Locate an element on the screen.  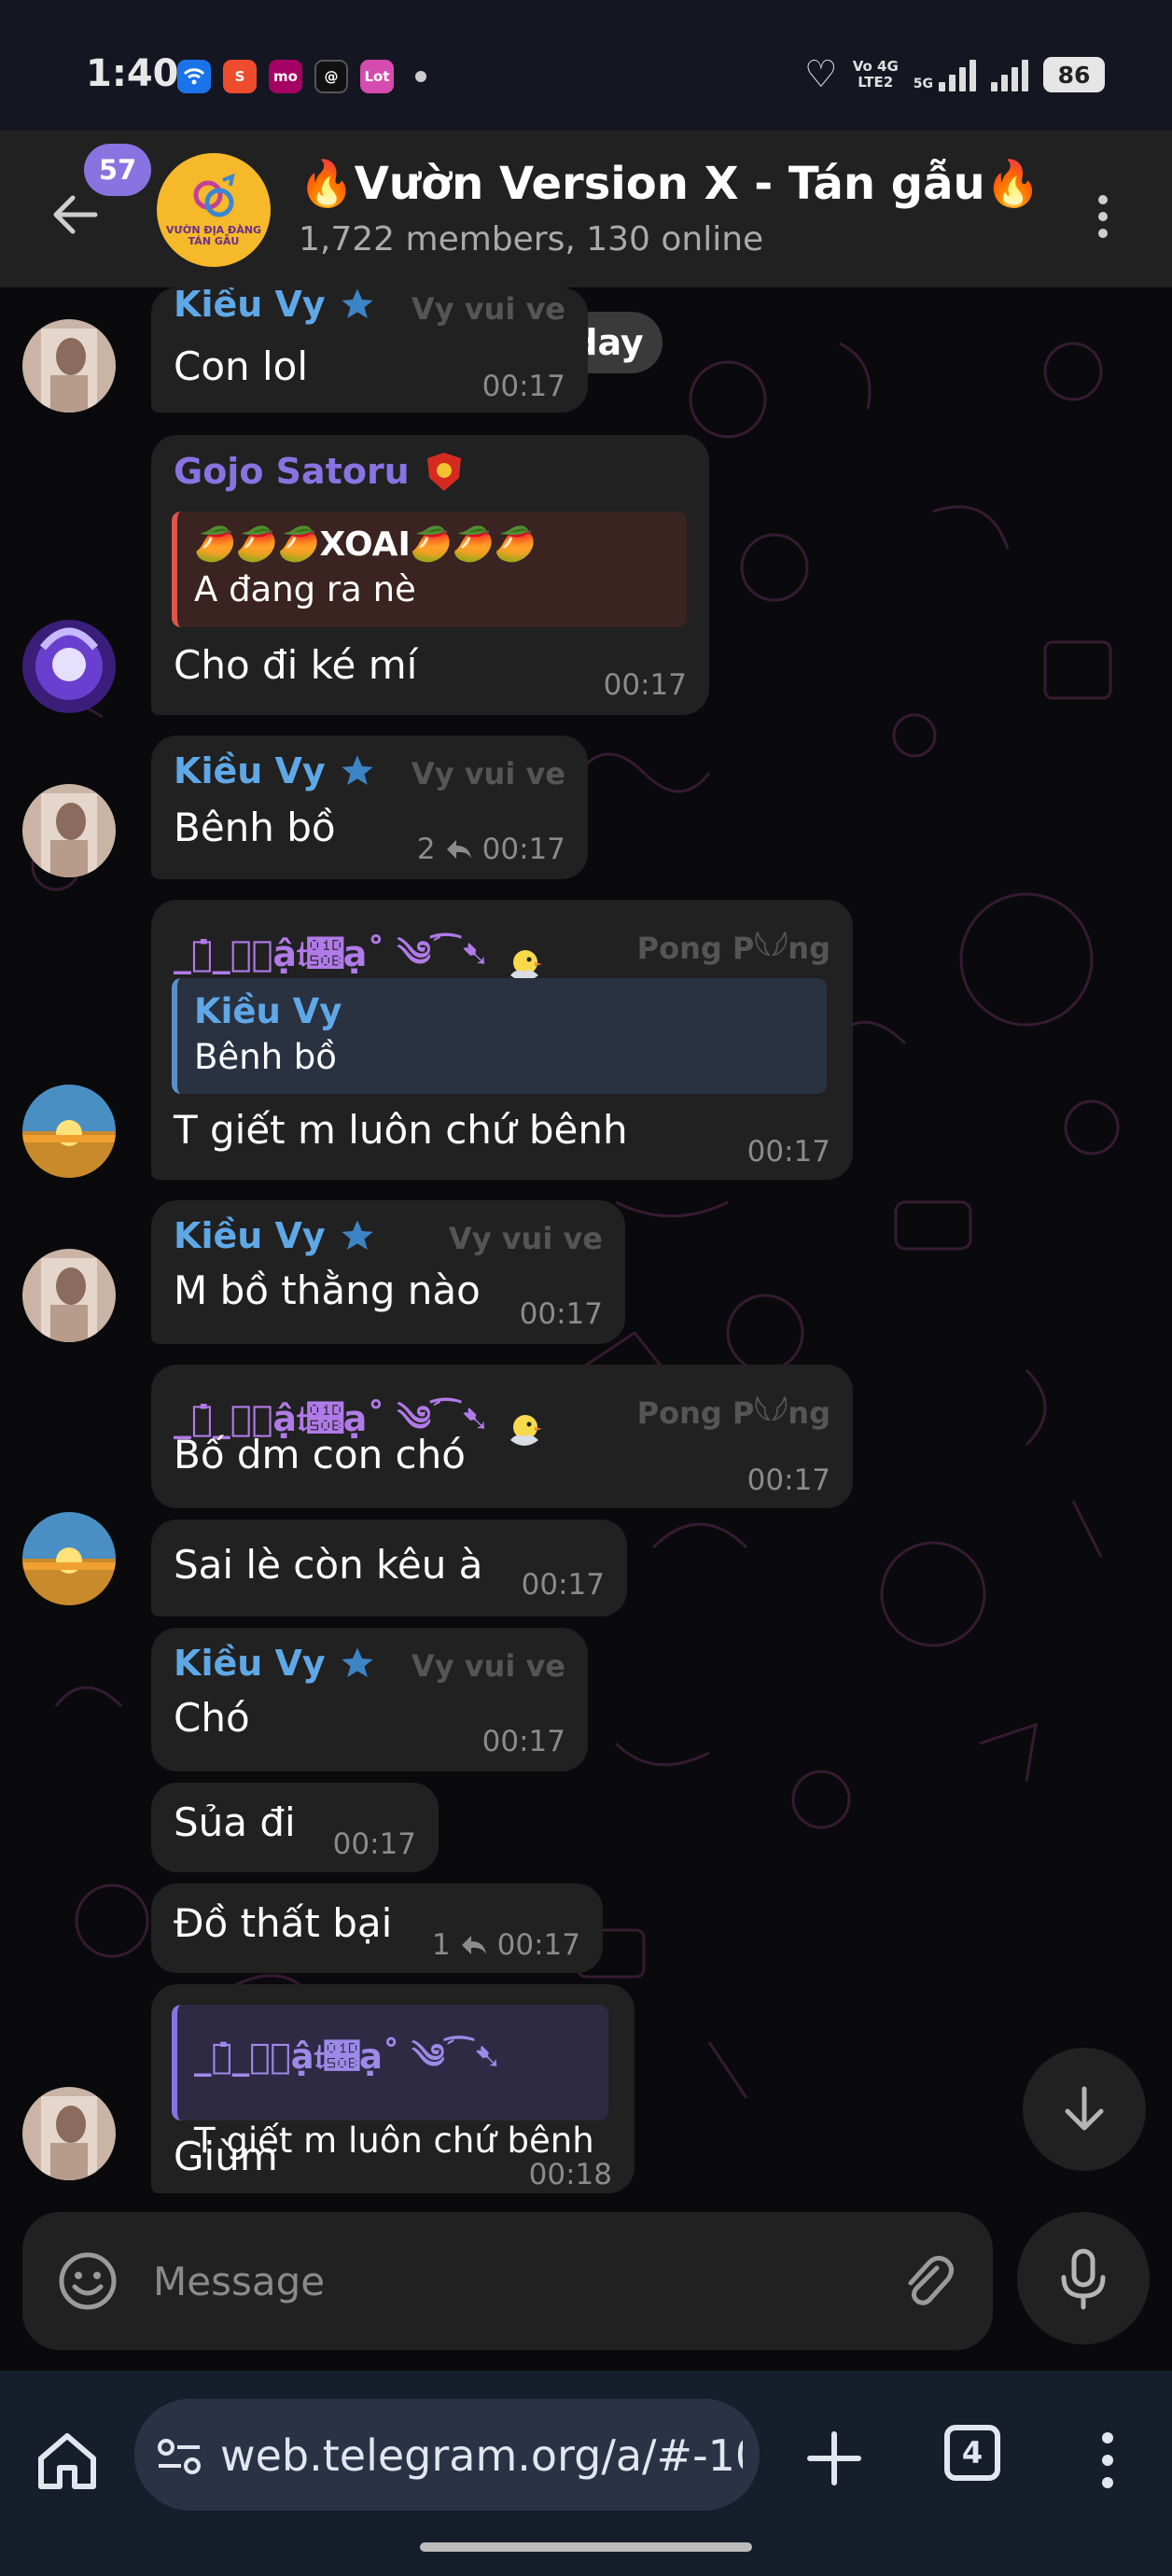
club-badge-icon is located at coordinates (443, 472).